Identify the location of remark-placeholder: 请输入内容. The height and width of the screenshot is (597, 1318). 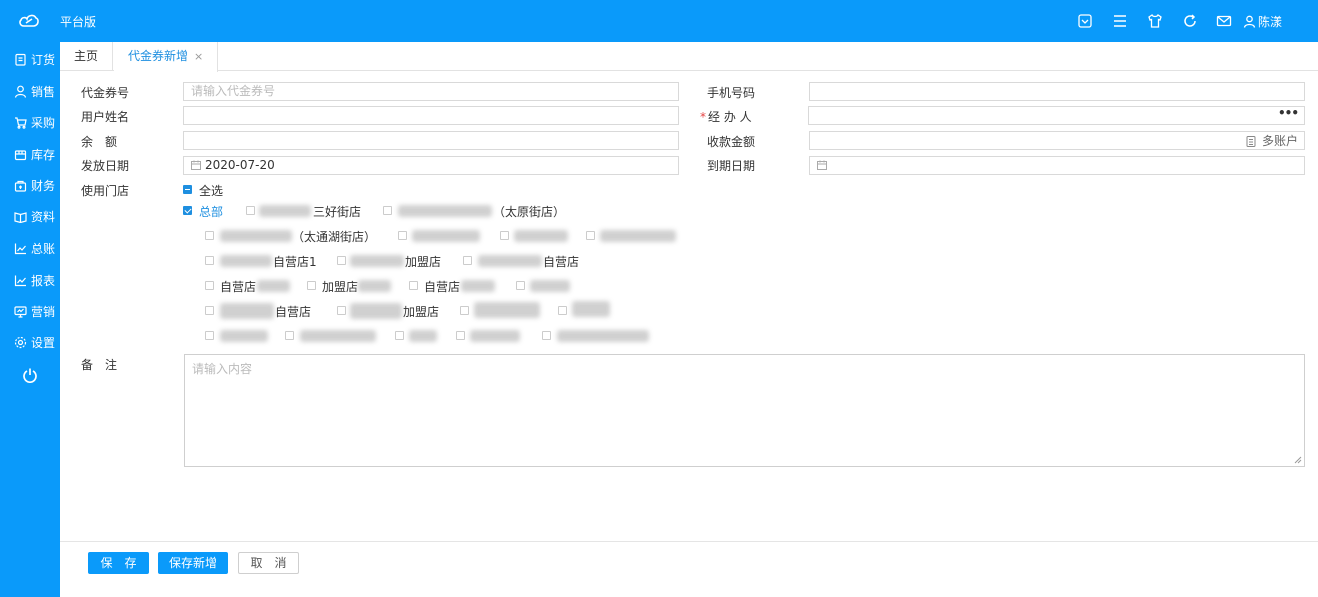
(222, 369).